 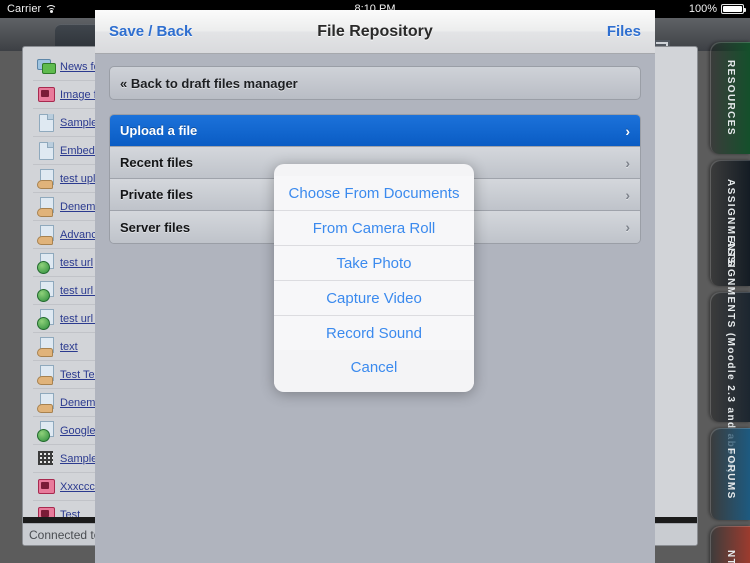 I want to click on sheet-button-label: Choose From Documents, so click(x=374, y=193).